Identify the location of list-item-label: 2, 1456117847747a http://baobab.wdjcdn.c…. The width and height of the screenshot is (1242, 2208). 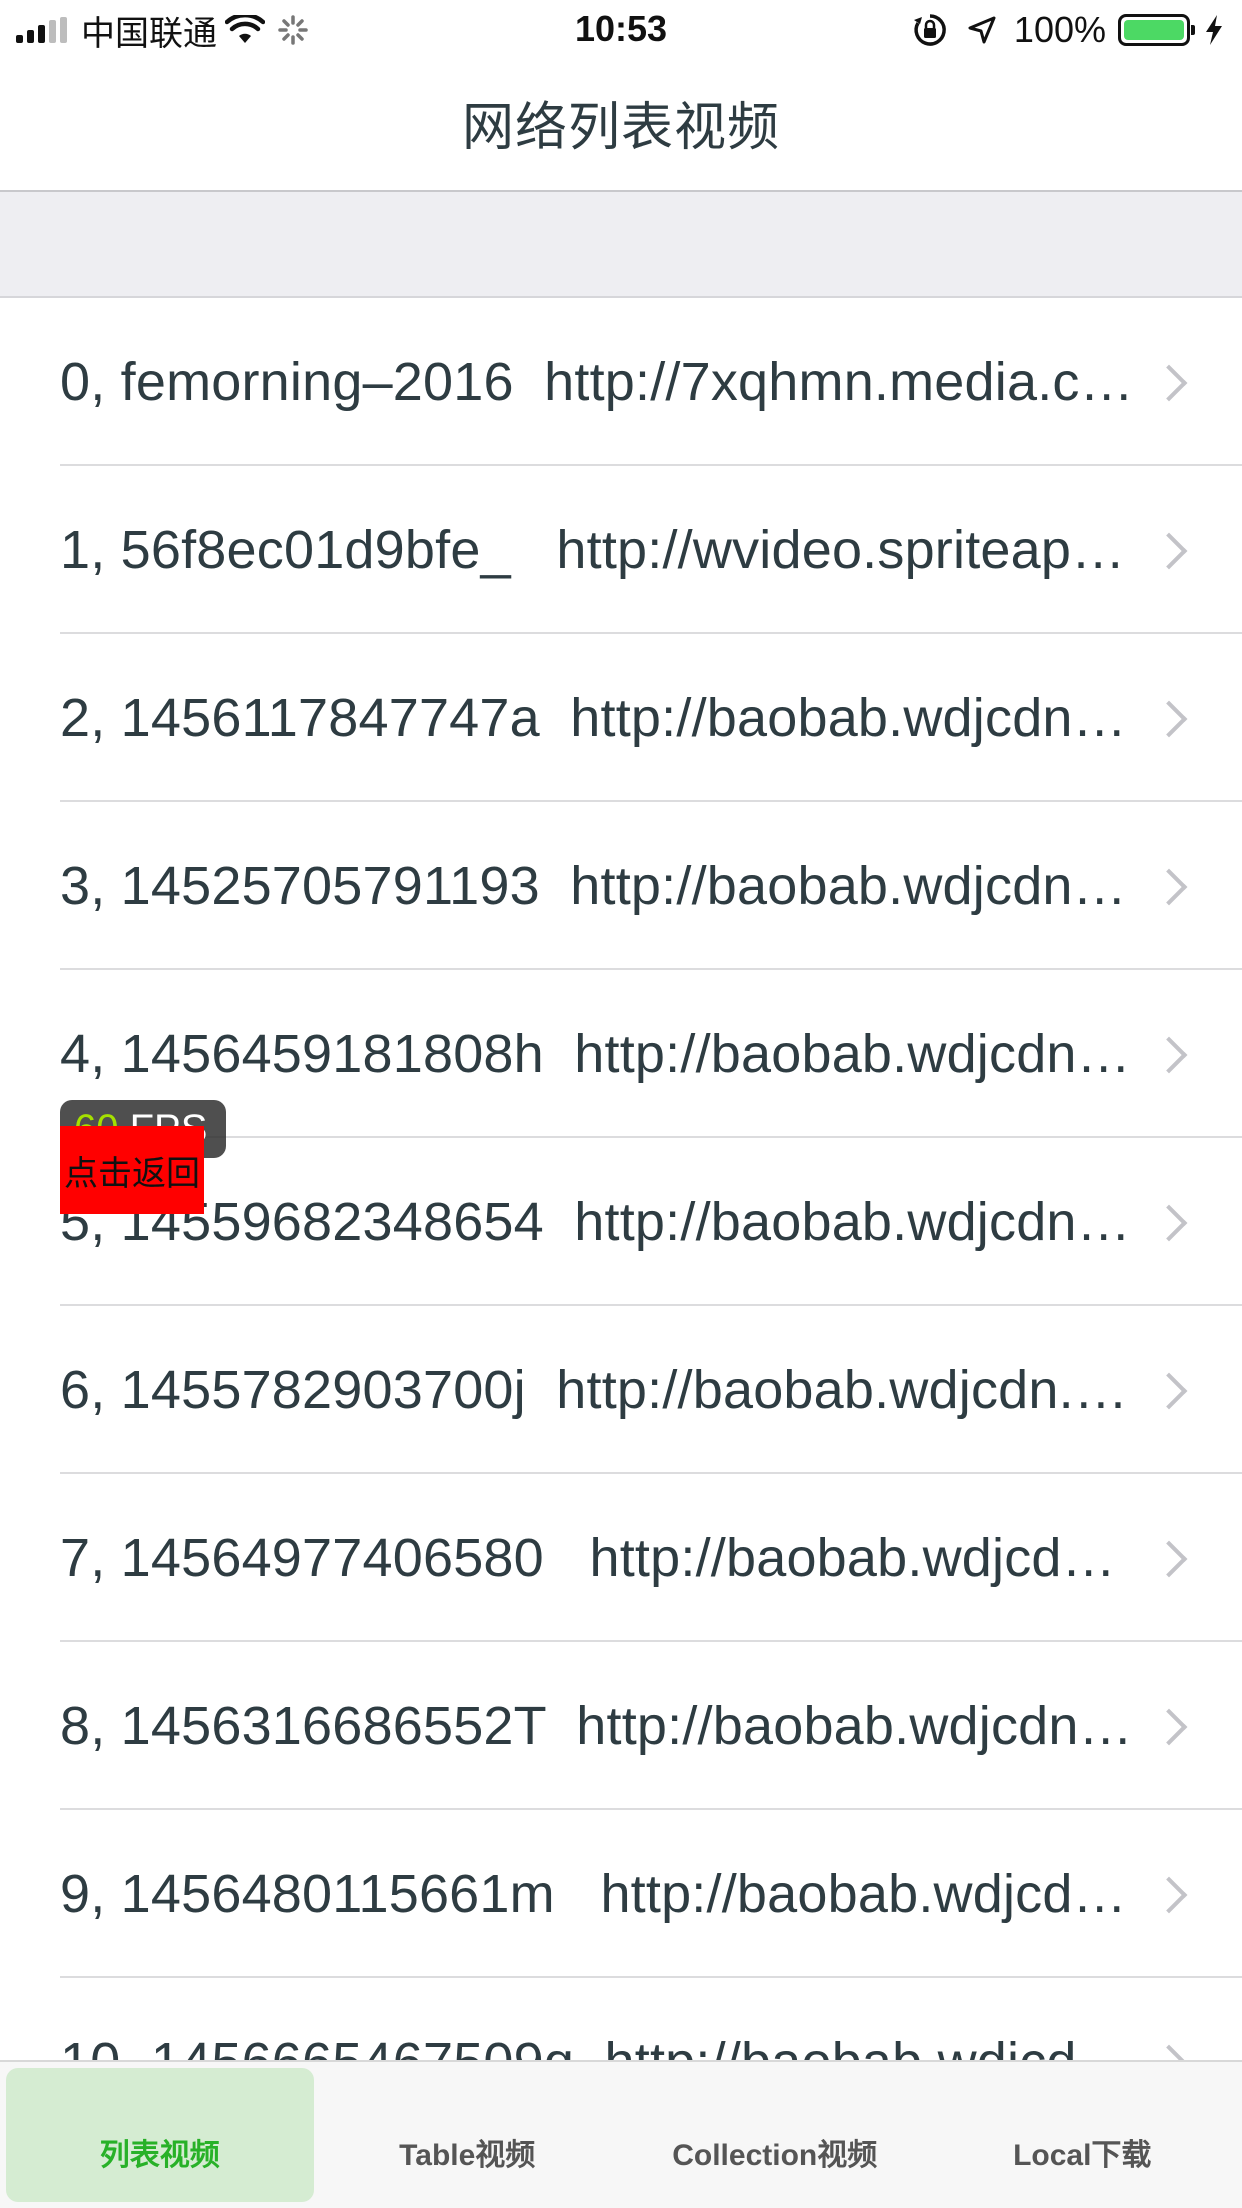
(600, 718).